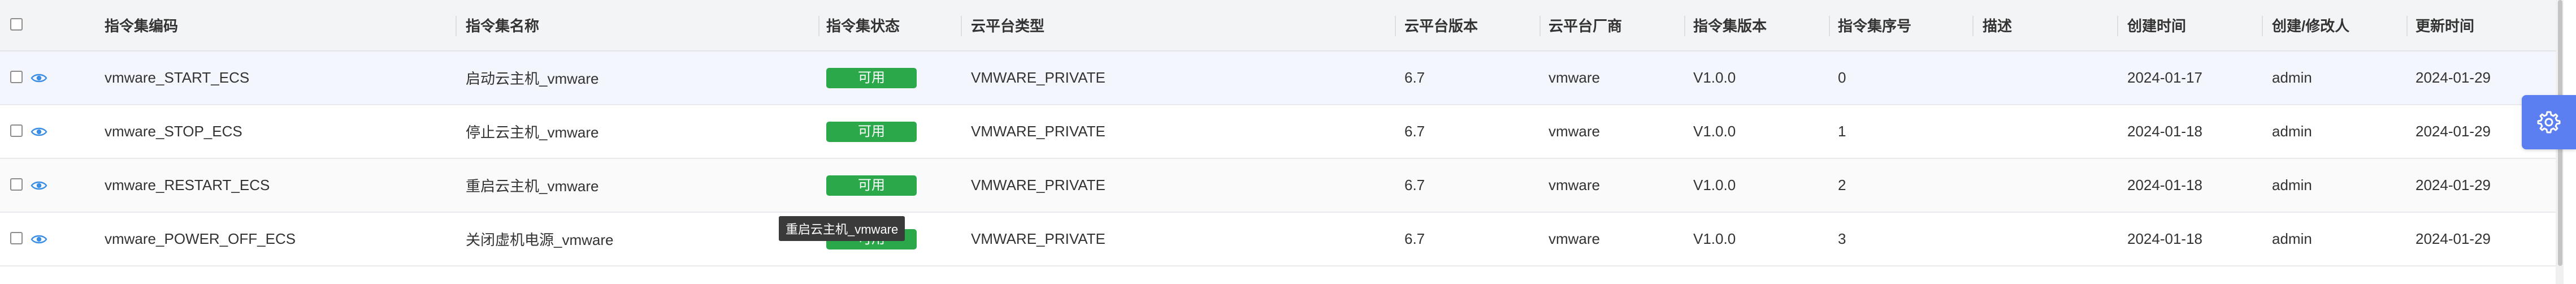 Image resolution: width=2576 pixels, height=284 pixels. I want to click on col-header-created: 创建时间, so click(2156, 25).